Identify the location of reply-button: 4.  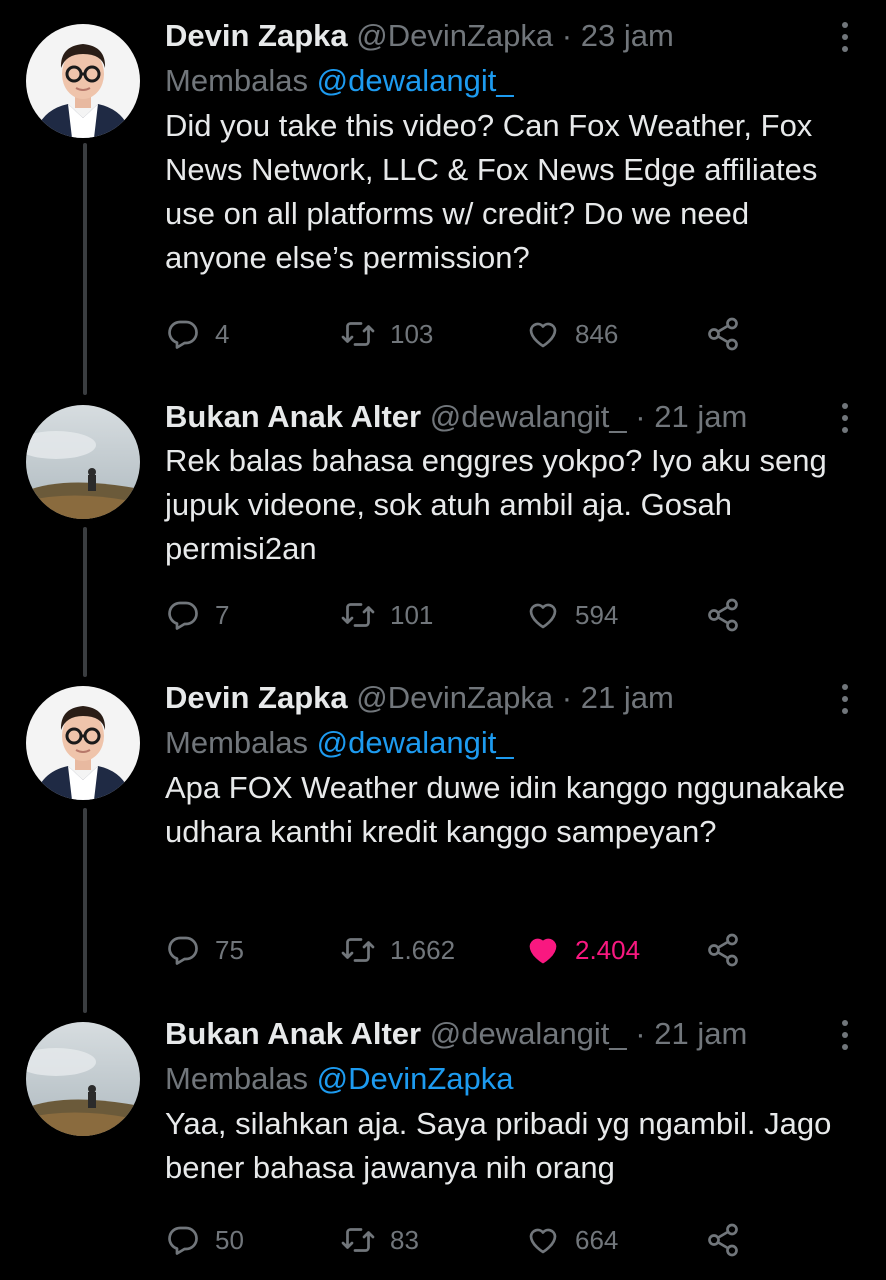
(197, 334).